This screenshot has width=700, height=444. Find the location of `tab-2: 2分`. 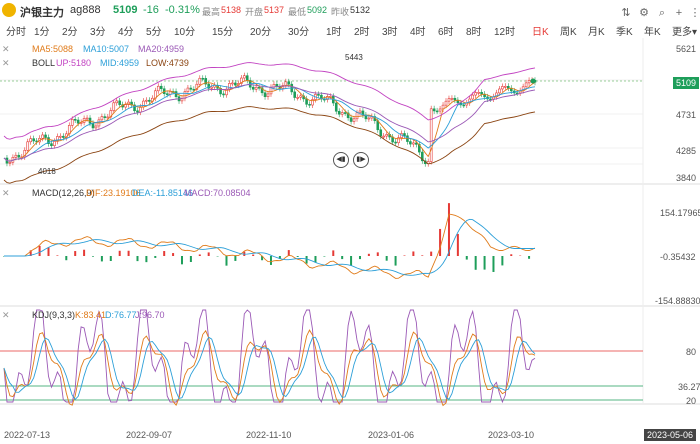

tab-2: 2分 is located at coordinates (70, 30).